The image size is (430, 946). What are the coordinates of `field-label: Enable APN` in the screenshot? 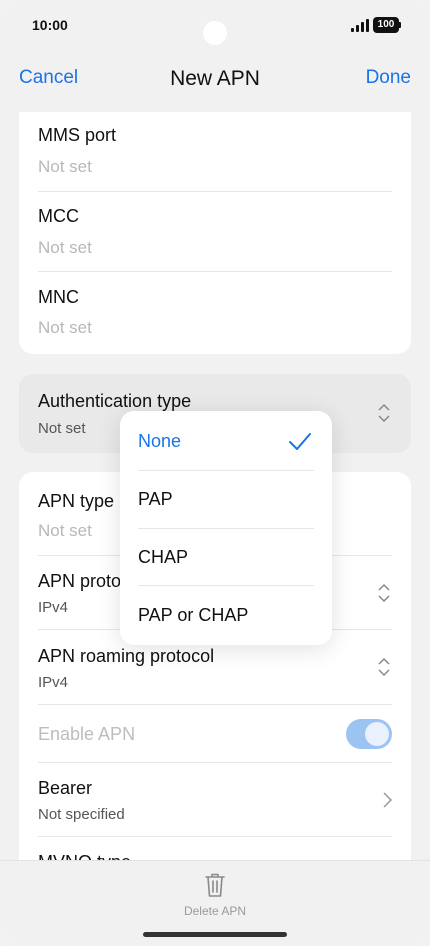 It's located at (87, 734).